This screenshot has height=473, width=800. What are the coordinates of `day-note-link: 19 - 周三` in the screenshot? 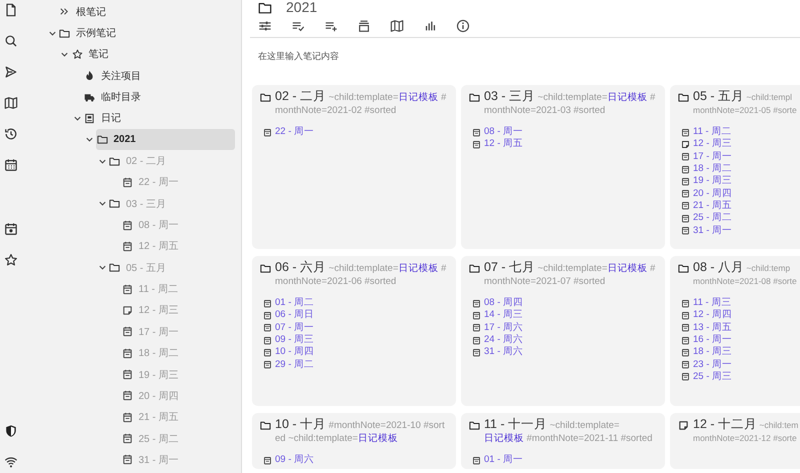 It's located at (712, 181).